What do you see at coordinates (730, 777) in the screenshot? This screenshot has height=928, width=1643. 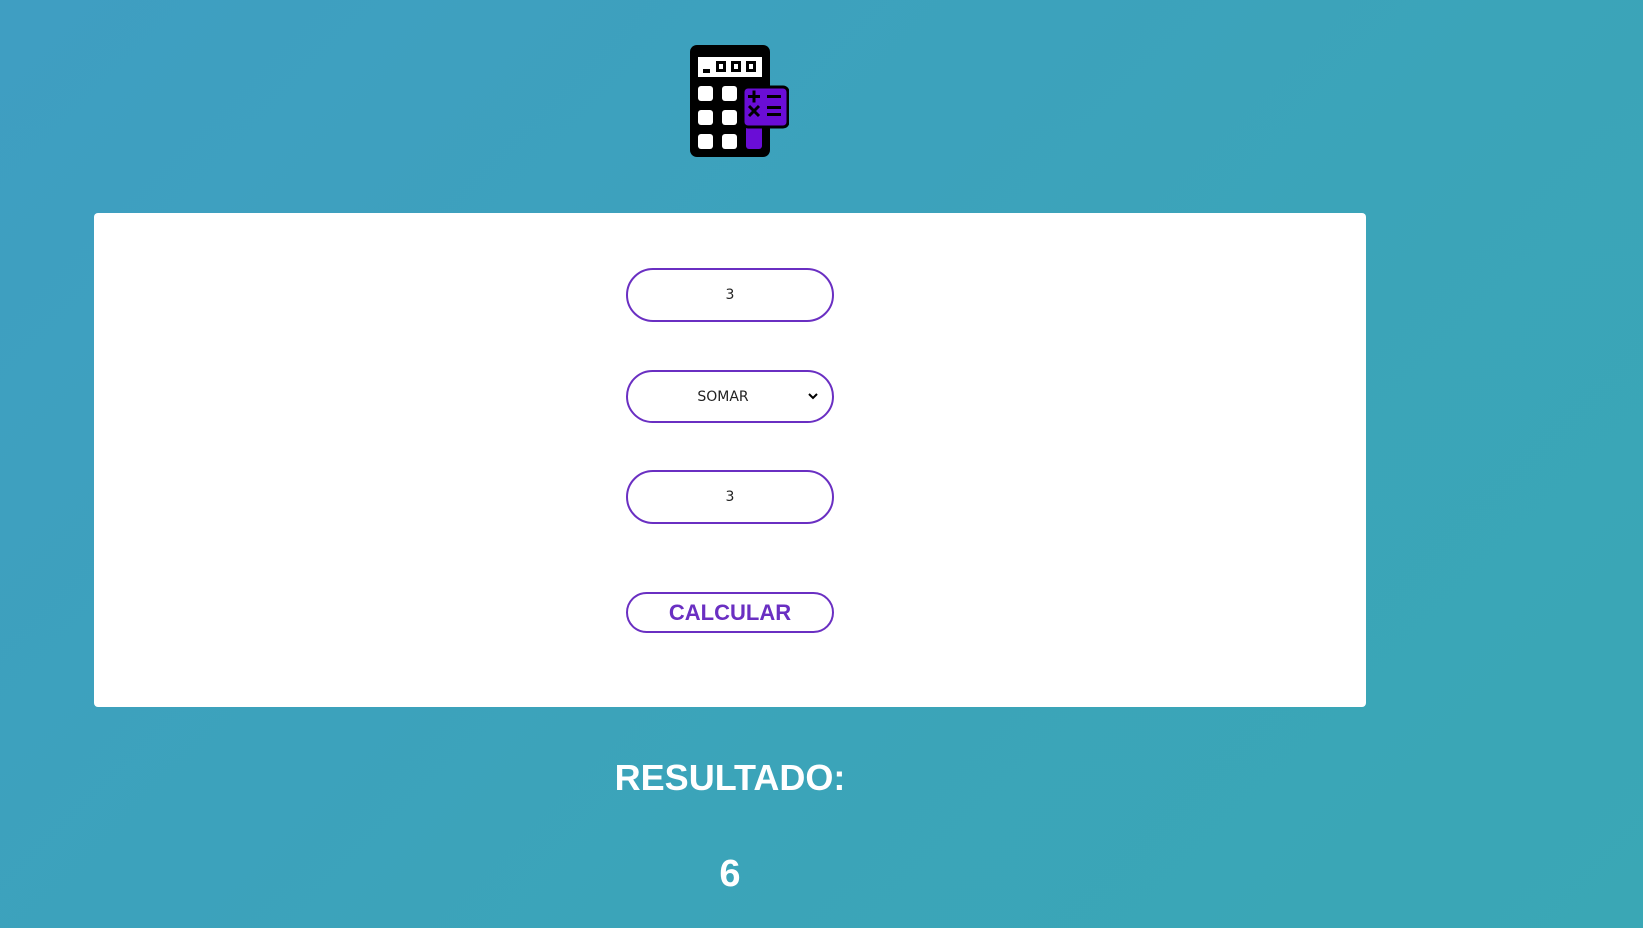 I see `result-label: RESULTADO:` at bounding box center [730, 777].